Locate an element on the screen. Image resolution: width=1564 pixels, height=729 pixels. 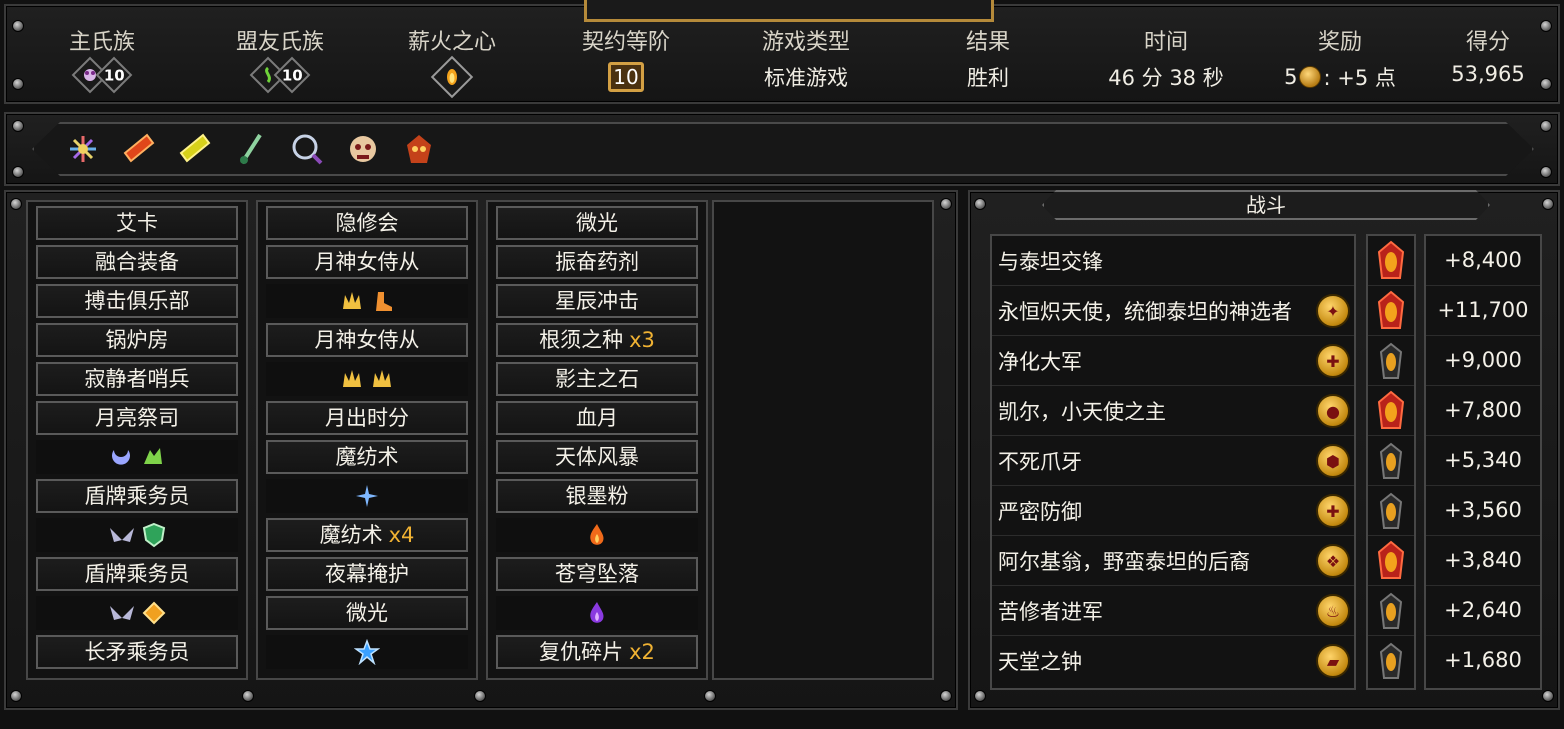
battle-score: +9,000 is located at coordinates (1483, 360).